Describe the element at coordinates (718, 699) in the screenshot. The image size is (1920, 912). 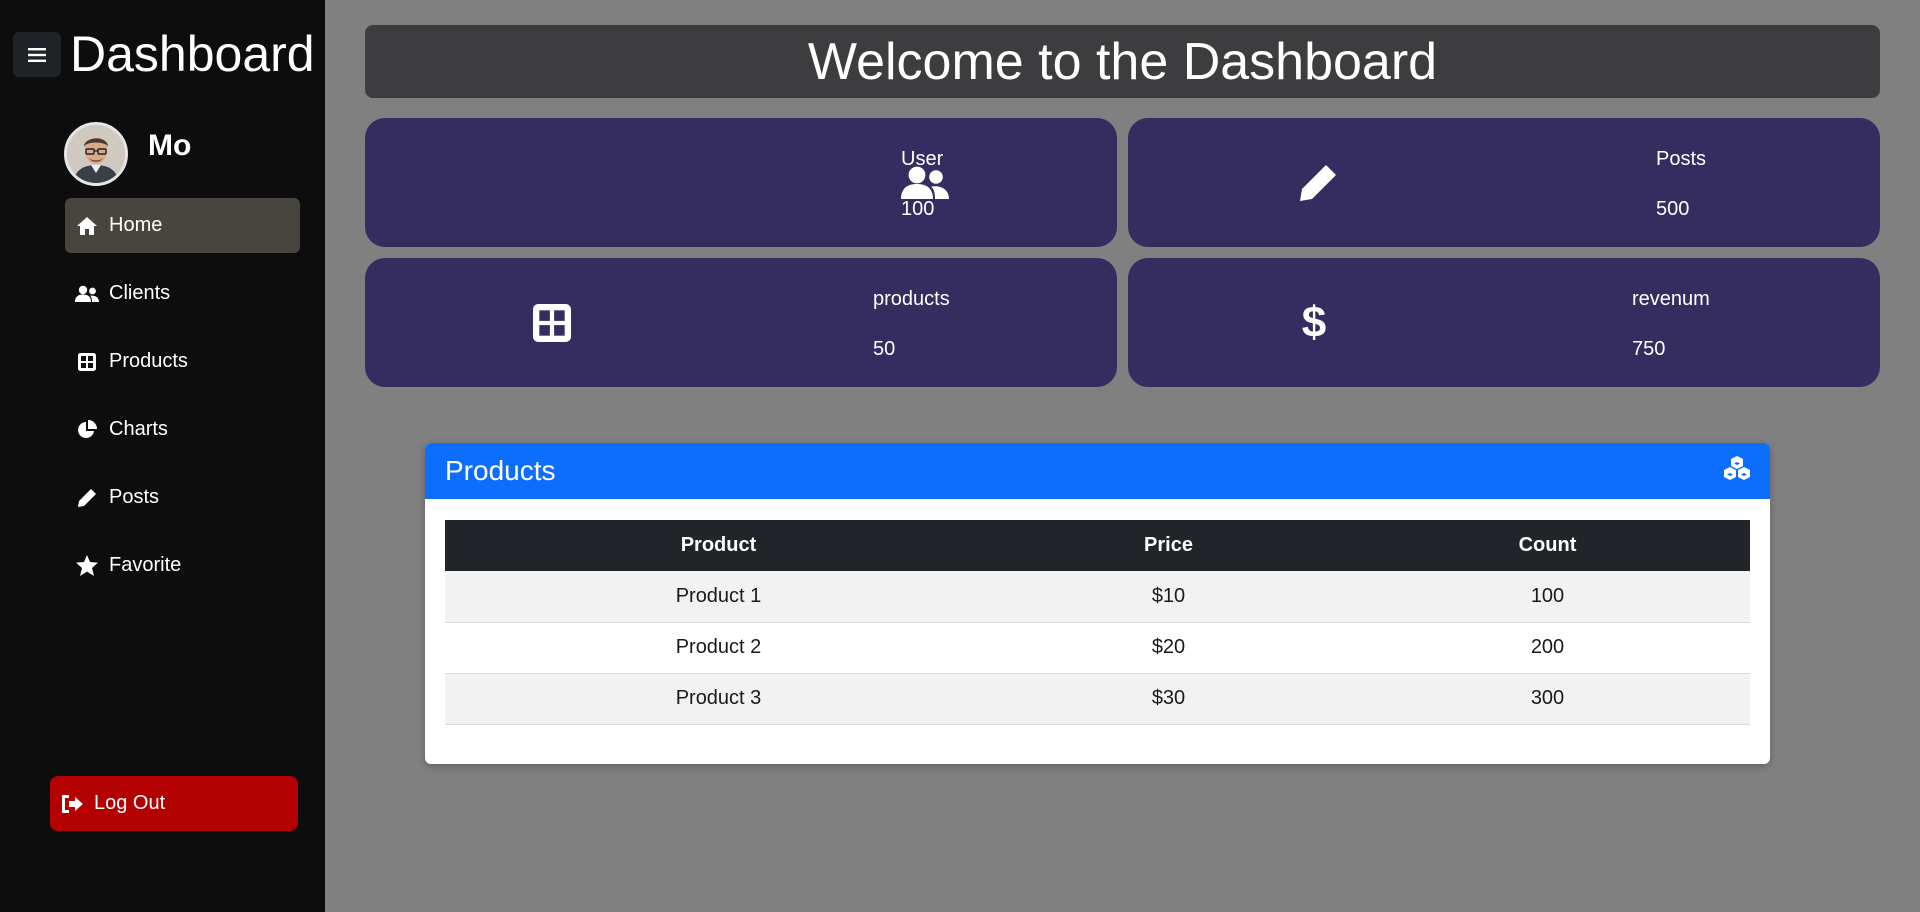
I see `product-cell: Product 3` at that location.